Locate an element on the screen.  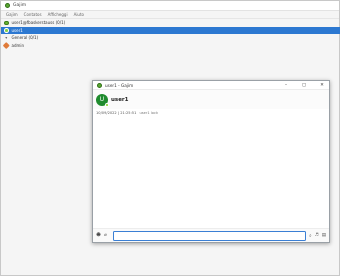
maximize-button: ▢ is located at coordinates (304, 85).